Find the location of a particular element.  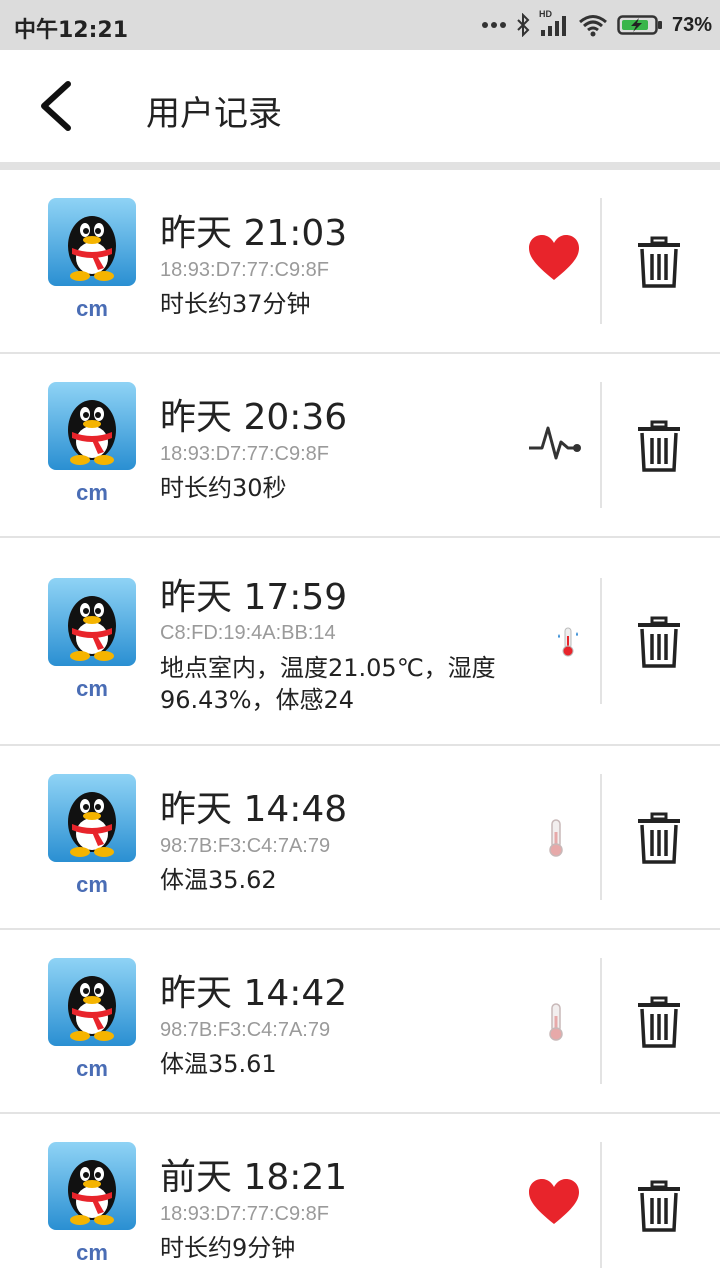

more-dots-icon is located at coordinates (494, 25).